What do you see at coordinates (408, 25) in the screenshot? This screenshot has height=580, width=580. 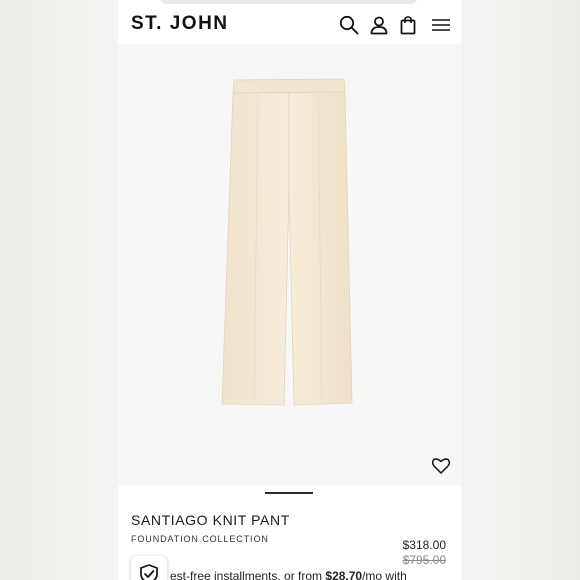 I see `shopping-bag-icon` at bounding box center [408, 25].